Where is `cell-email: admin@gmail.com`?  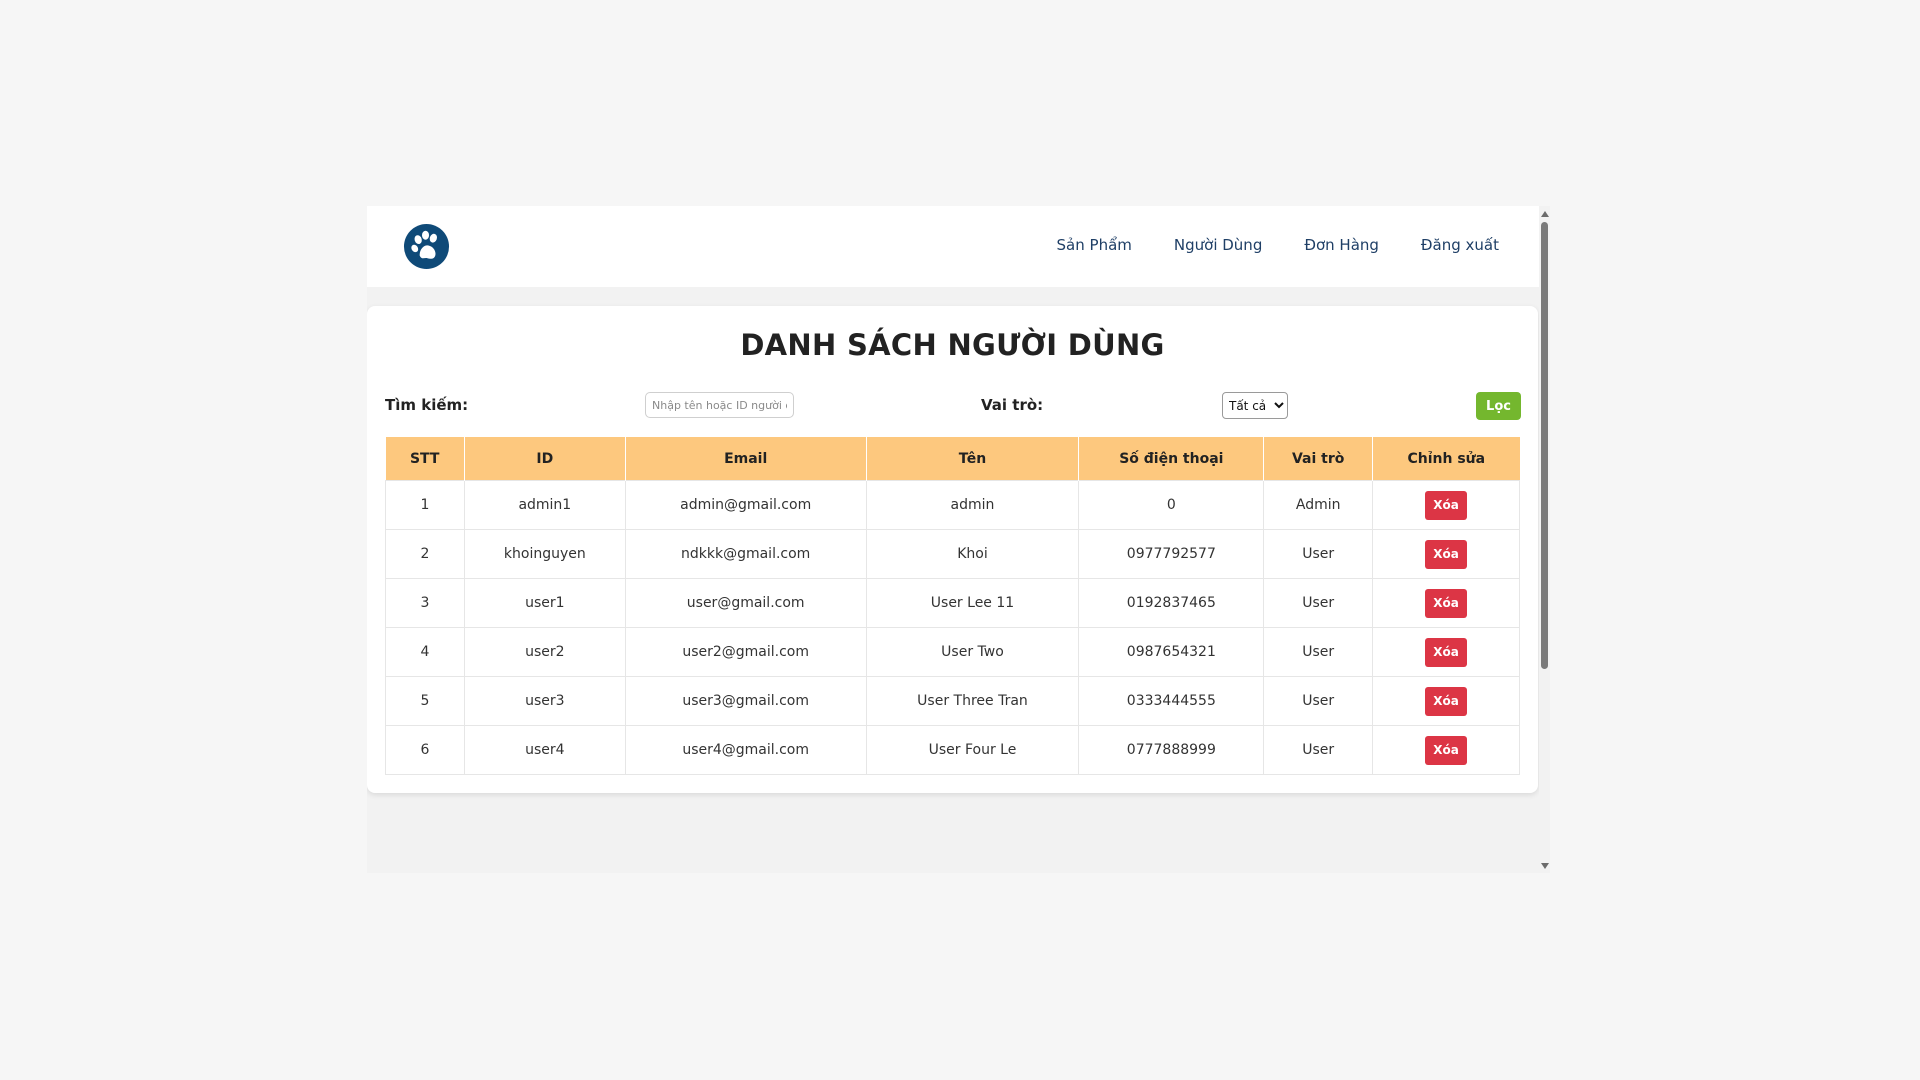 cell-email: admin@gmail.com is located at coordinates (745, 505).